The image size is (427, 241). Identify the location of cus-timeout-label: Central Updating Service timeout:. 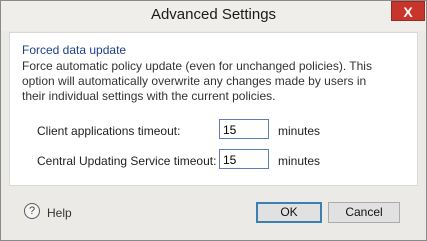
(127, 161).